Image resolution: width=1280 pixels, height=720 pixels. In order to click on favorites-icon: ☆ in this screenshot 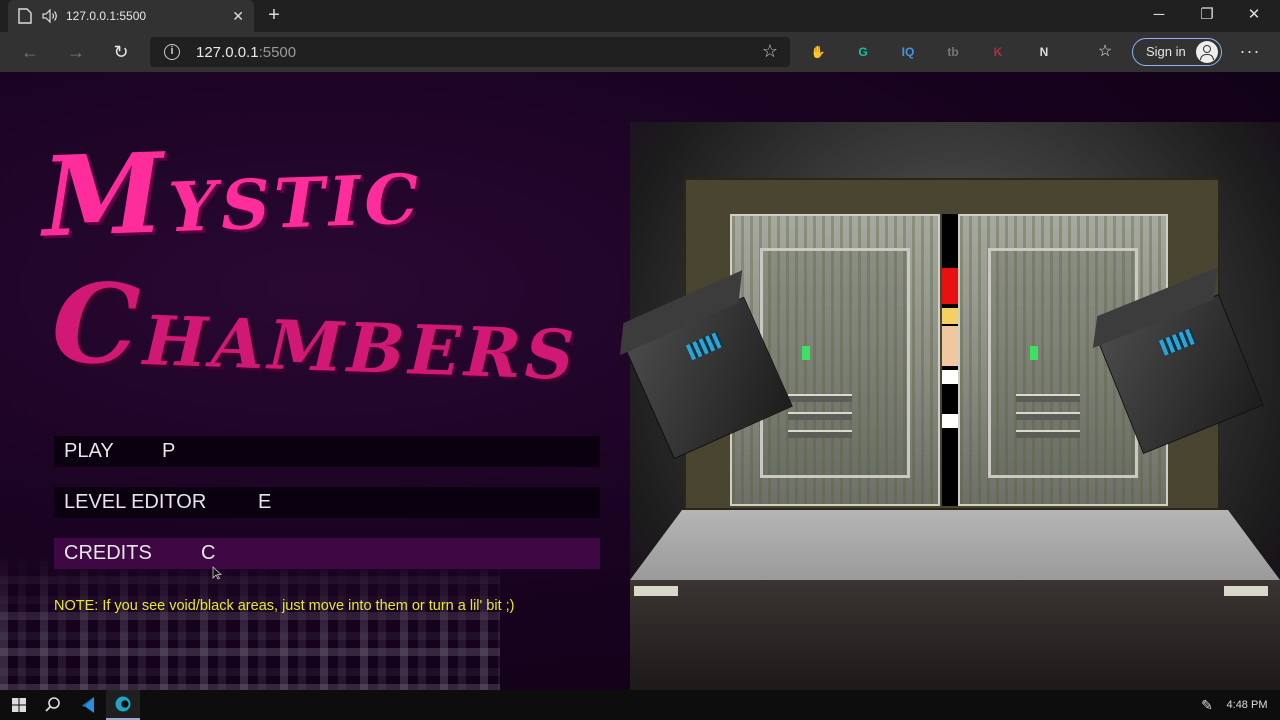, I will do `click(1105, 52)`.